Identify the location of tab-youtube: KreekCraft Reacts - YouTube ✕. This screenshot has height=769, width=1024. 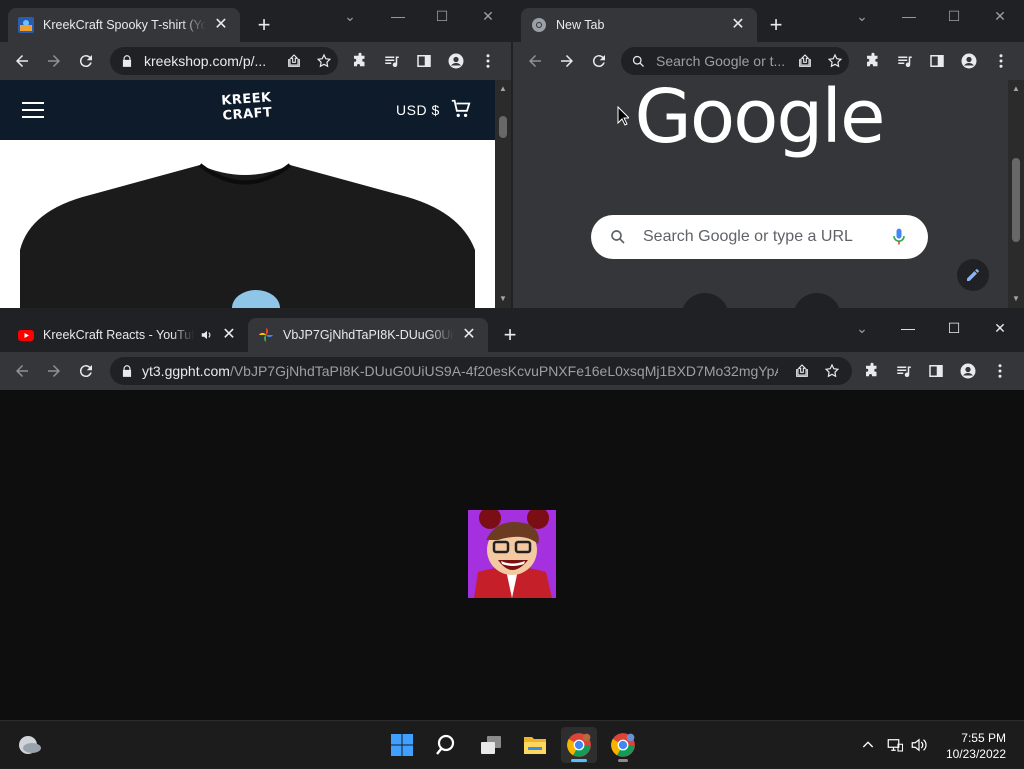
(128, 335).